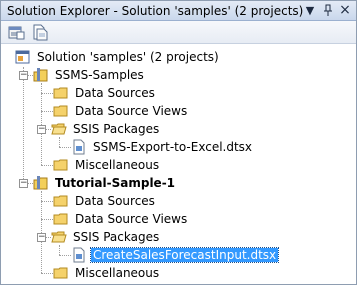 The width and height of the screenshot is (357, 285). What do you see at coordinates (128, 57) in the screenshot?
I see `solution-label: Solution 'samples' (2 projects)` at bounding box center [128, 57].